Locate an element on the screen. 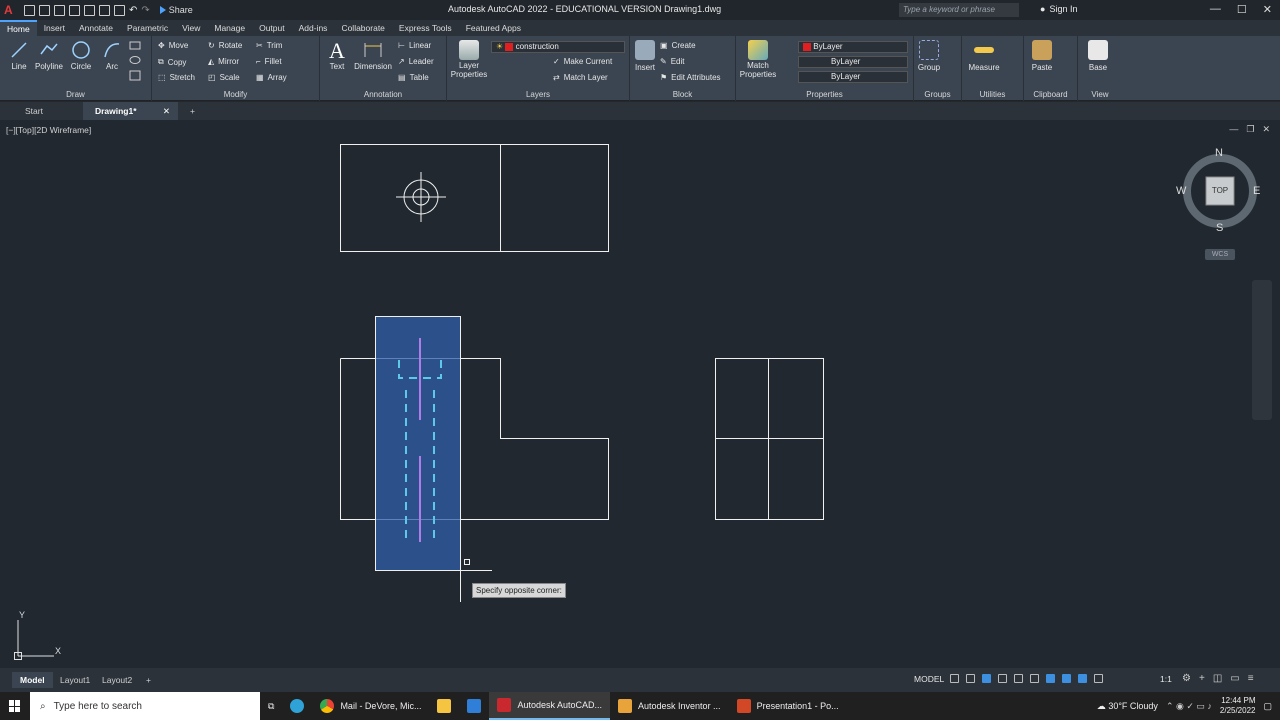 The height and width of the screenshot is (720, 1280). tab-parametric: Parametric is located at coordinates (147, 28).